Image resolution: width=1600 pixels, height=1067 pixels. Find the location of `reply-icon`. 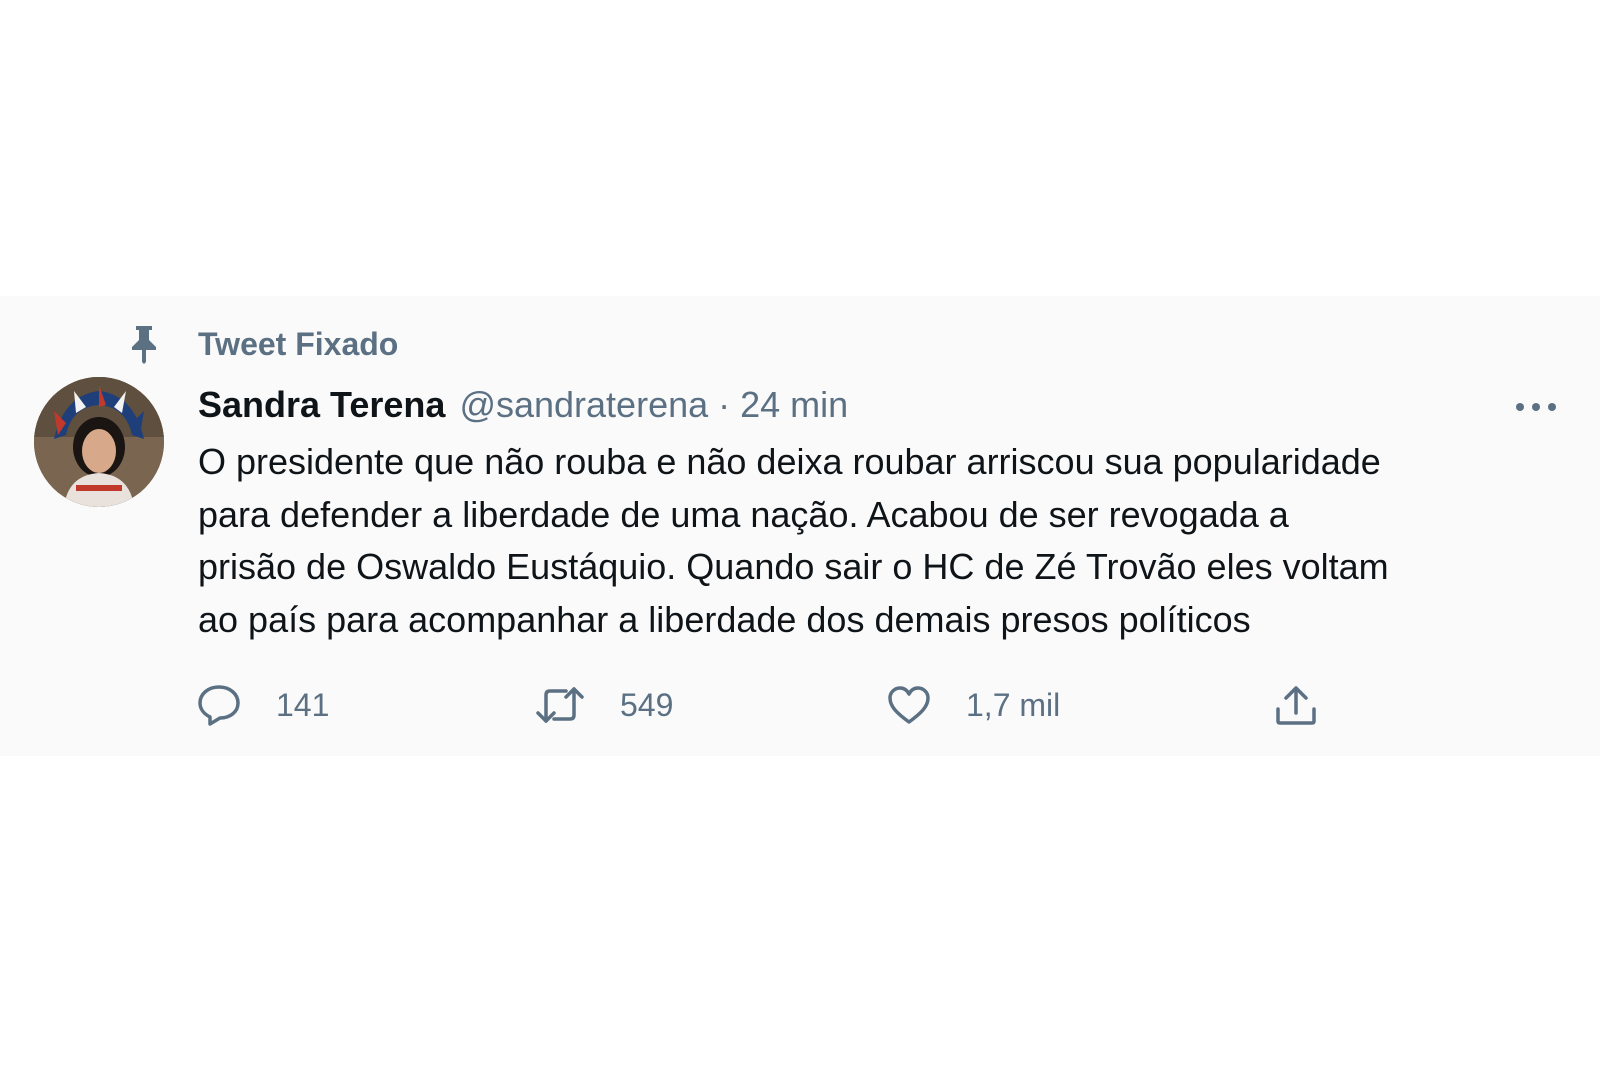

reply-icon is located at coordinates (219, 705).